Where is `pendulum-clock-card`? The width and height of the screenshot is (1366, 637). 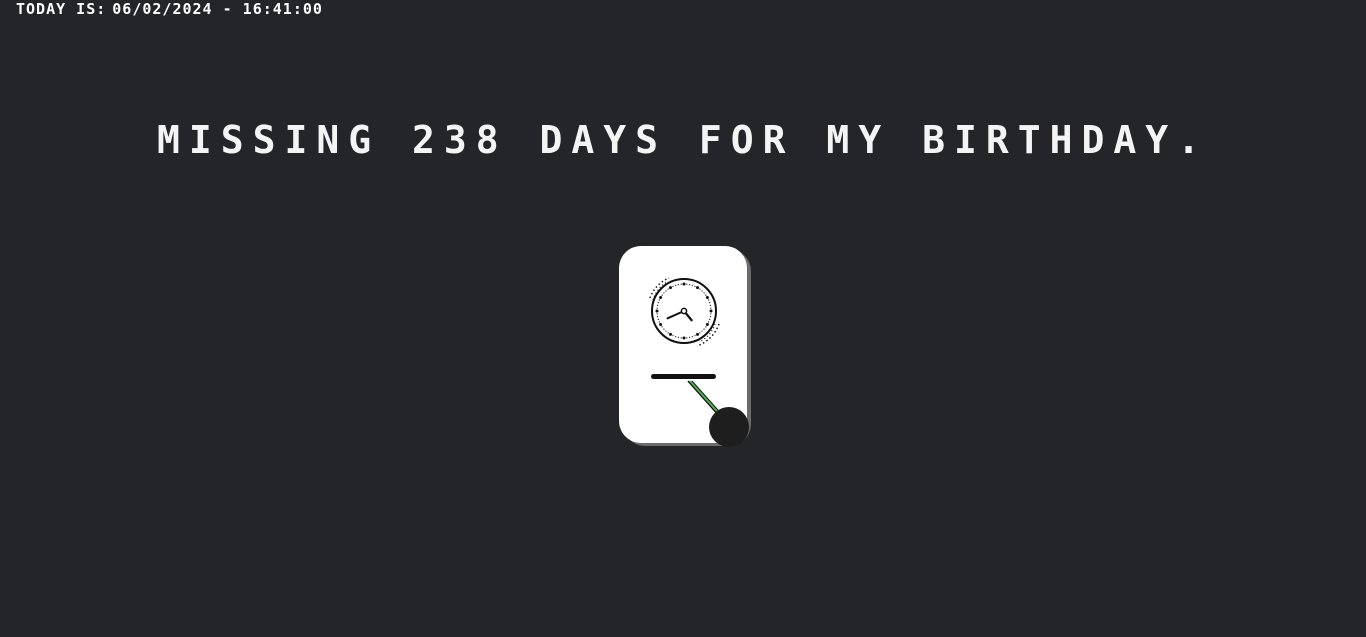 pendulum-clock-card is located at coordinates (684, 346).